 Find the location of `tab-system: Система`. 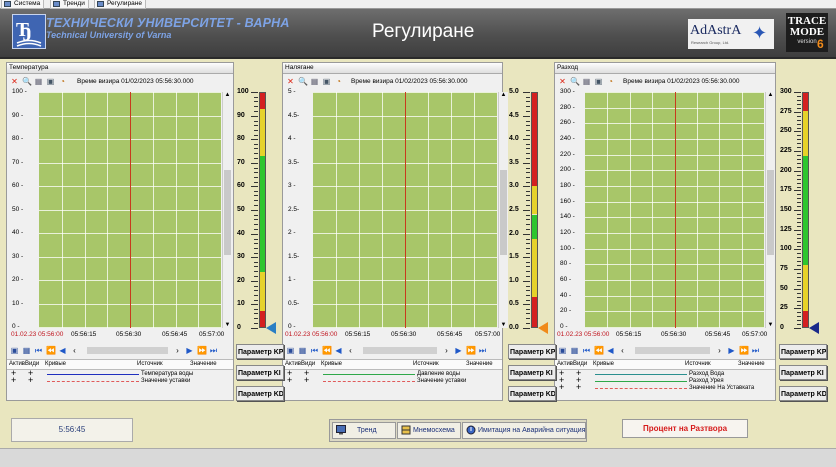

tab-system: Система is located at coordinates (23, 4).